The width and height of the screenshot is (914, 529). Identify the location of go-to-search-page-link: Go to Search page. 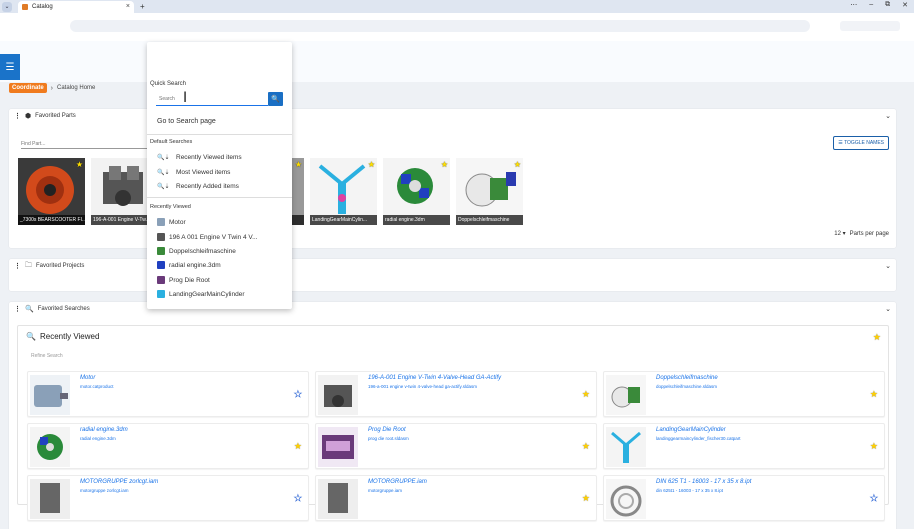
(186, 121).